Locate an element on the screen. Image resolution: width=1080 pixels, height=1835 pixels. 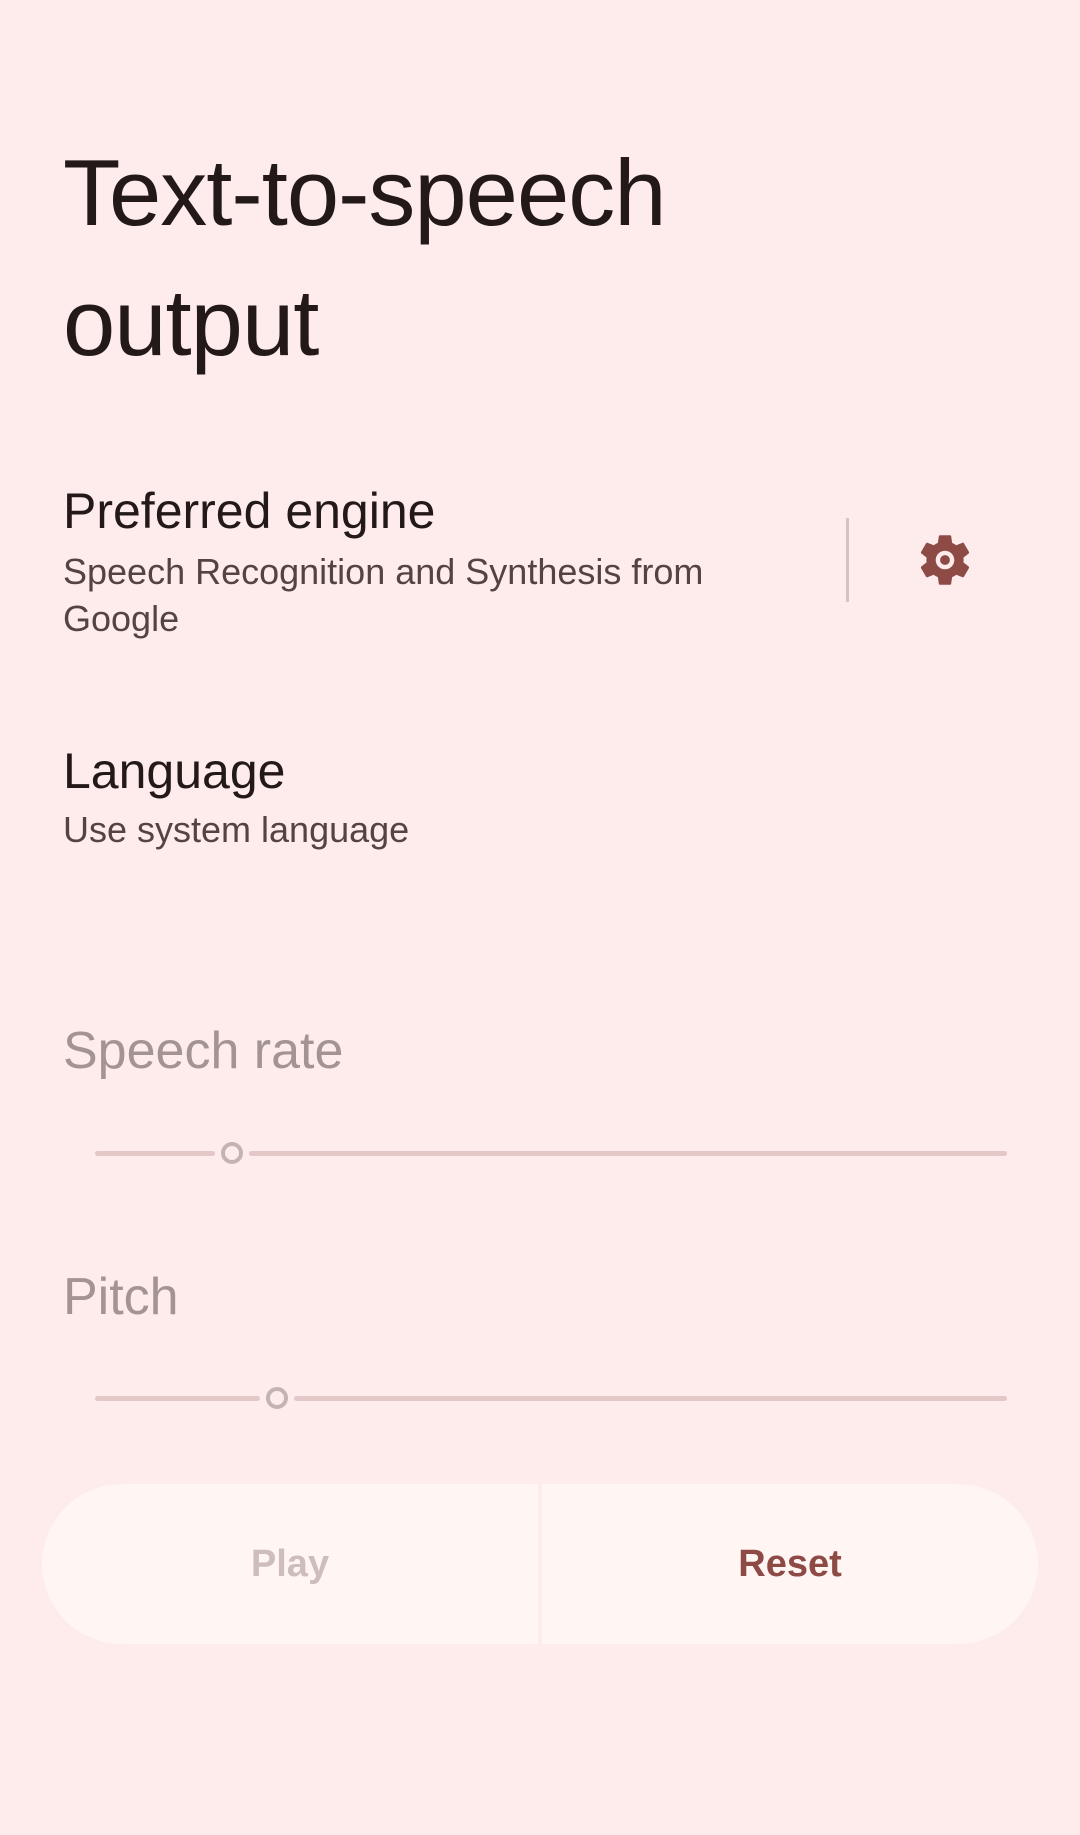
pitch-slider is located at coordinates (551, 1398).